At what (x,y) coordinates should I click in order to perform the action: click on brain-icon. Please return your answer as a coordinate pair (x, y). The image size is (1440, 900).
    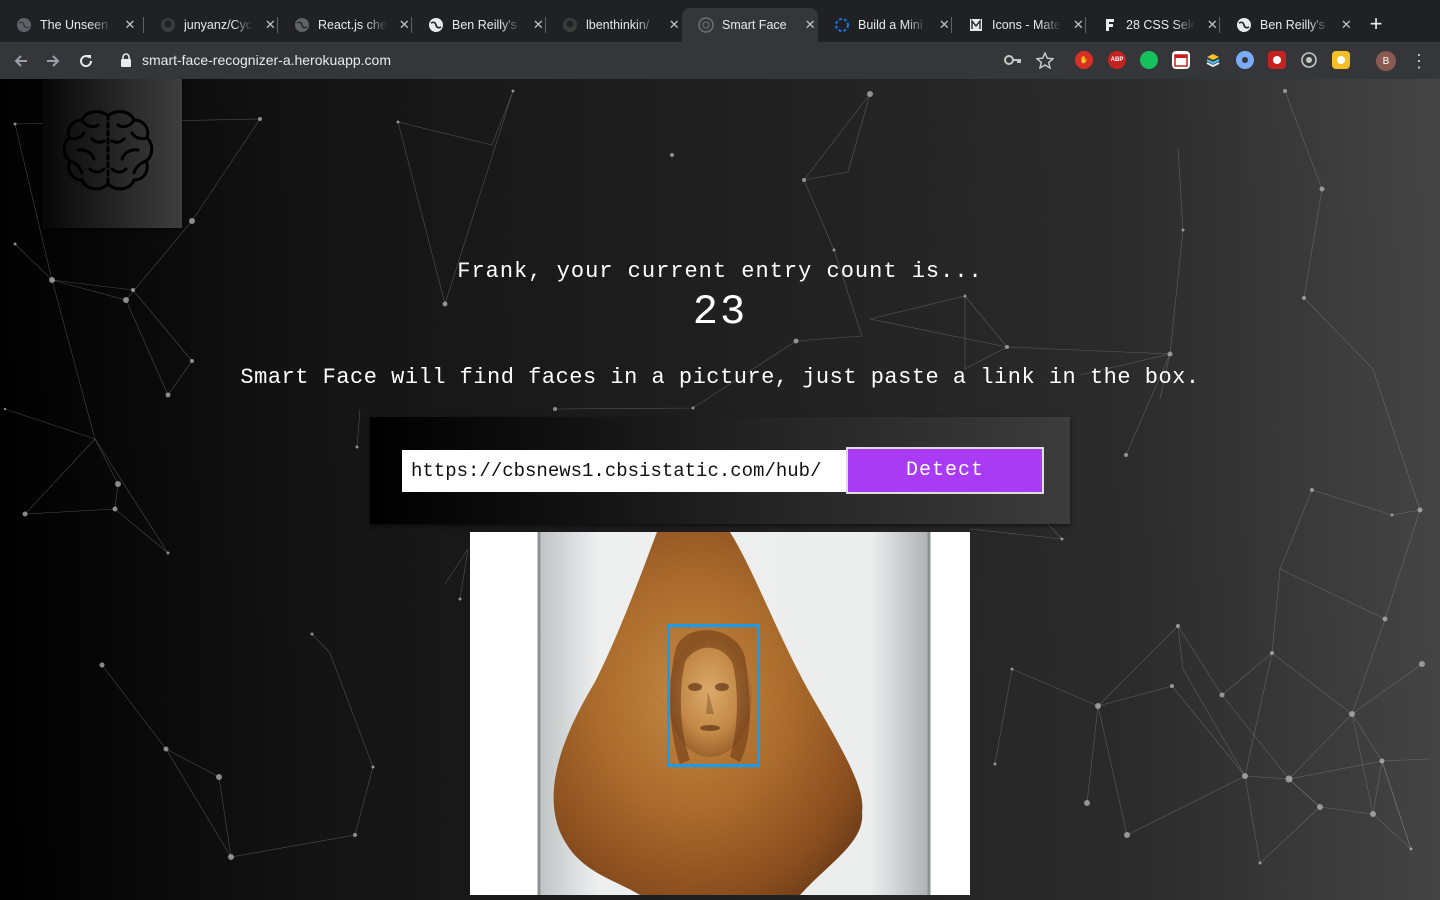
    Looking at the image, I should click on (108, 150).